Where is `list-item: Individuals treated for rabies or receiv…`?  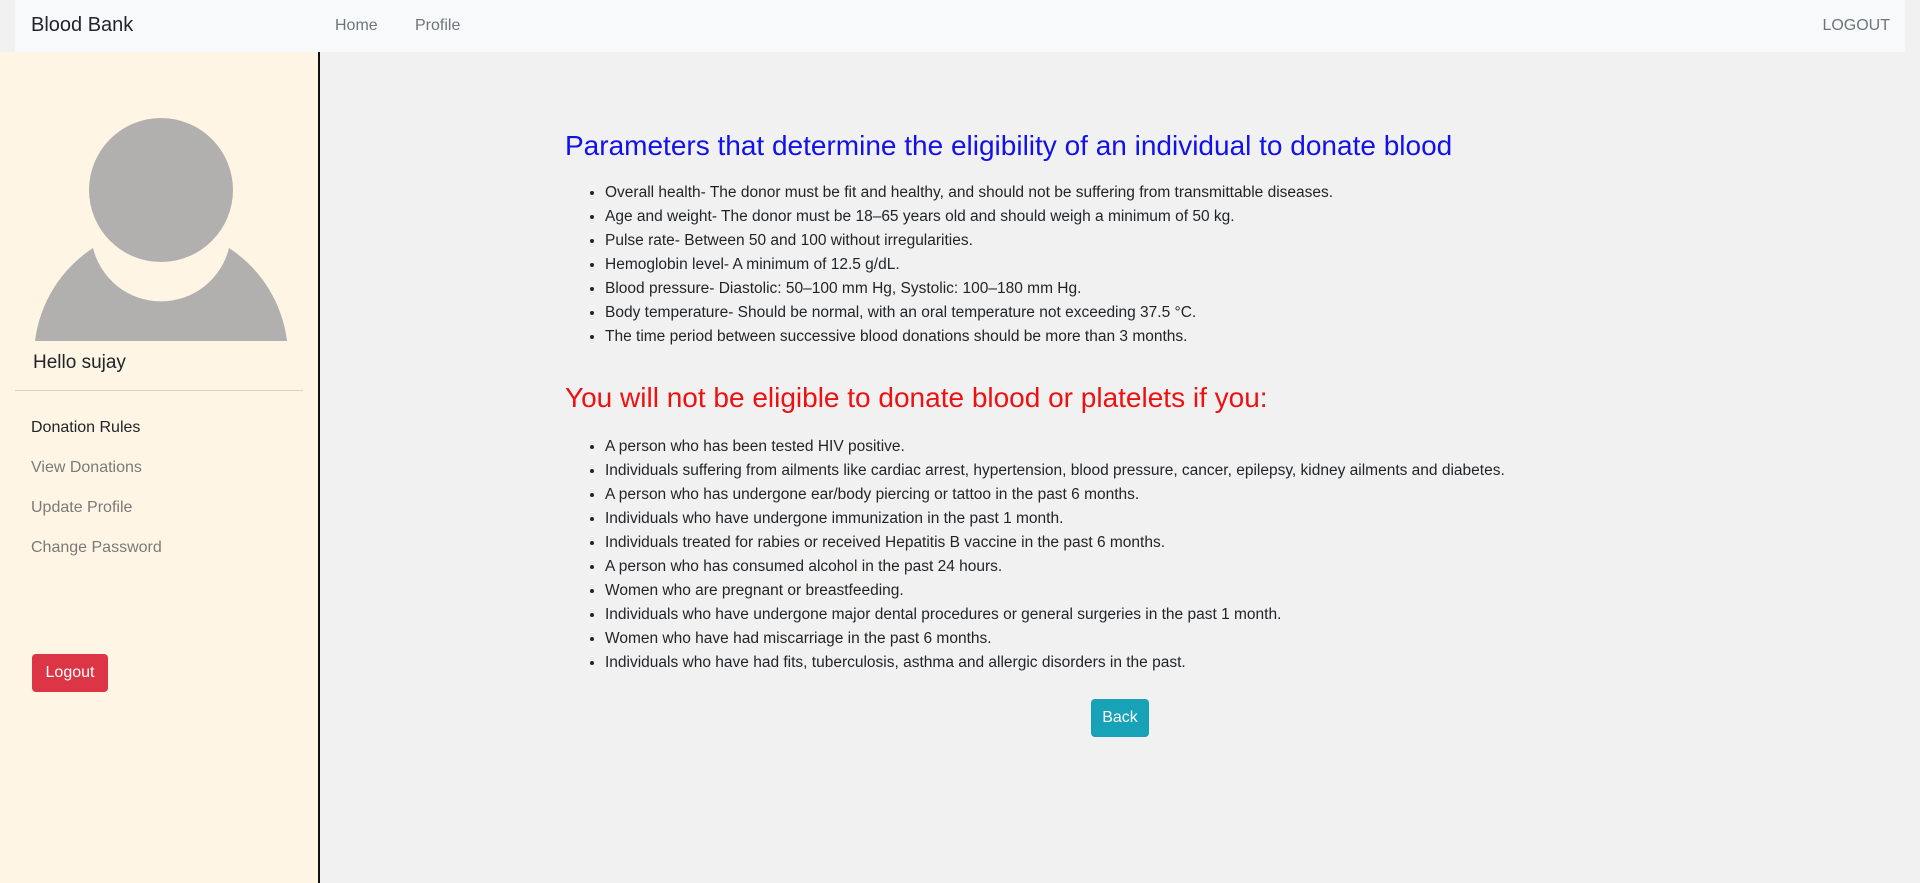
list-item: Individuals treated for rabies or receiv… is located at coordinates (1085, 543).